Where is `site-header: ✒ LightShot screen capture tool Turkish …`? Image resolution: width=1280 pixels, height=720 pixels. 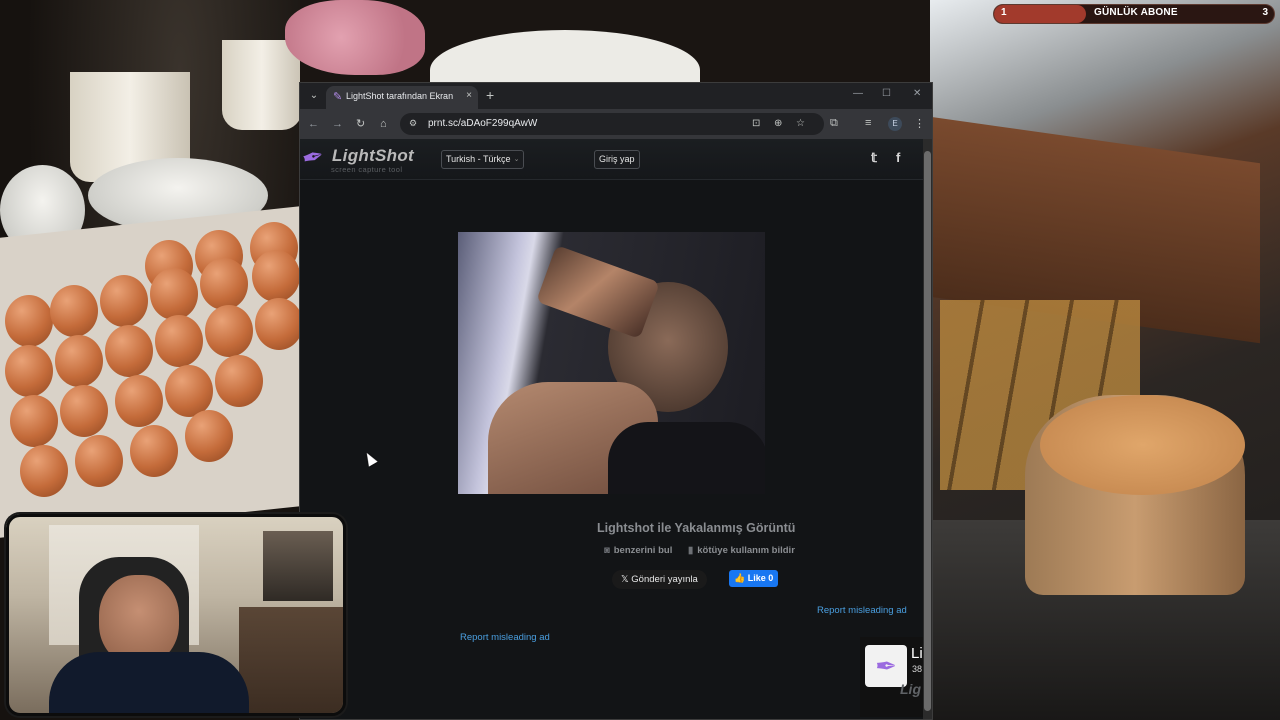 site-header: ✒ LightShot screen capture tool Turkish … is located at coordinates (611, 159).